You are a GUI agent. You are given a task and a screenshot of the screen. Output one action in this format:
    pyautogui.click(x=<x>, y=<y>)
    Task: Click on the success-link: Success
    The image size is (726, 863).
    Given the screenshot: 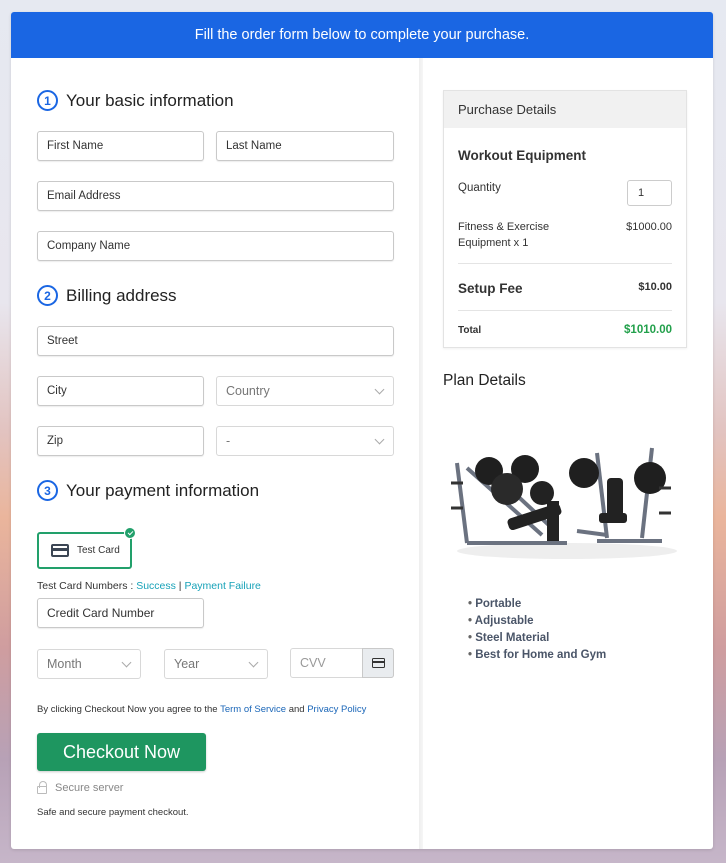 What is the action you would take?
    pyautogui.click(x=156, y=586)
    